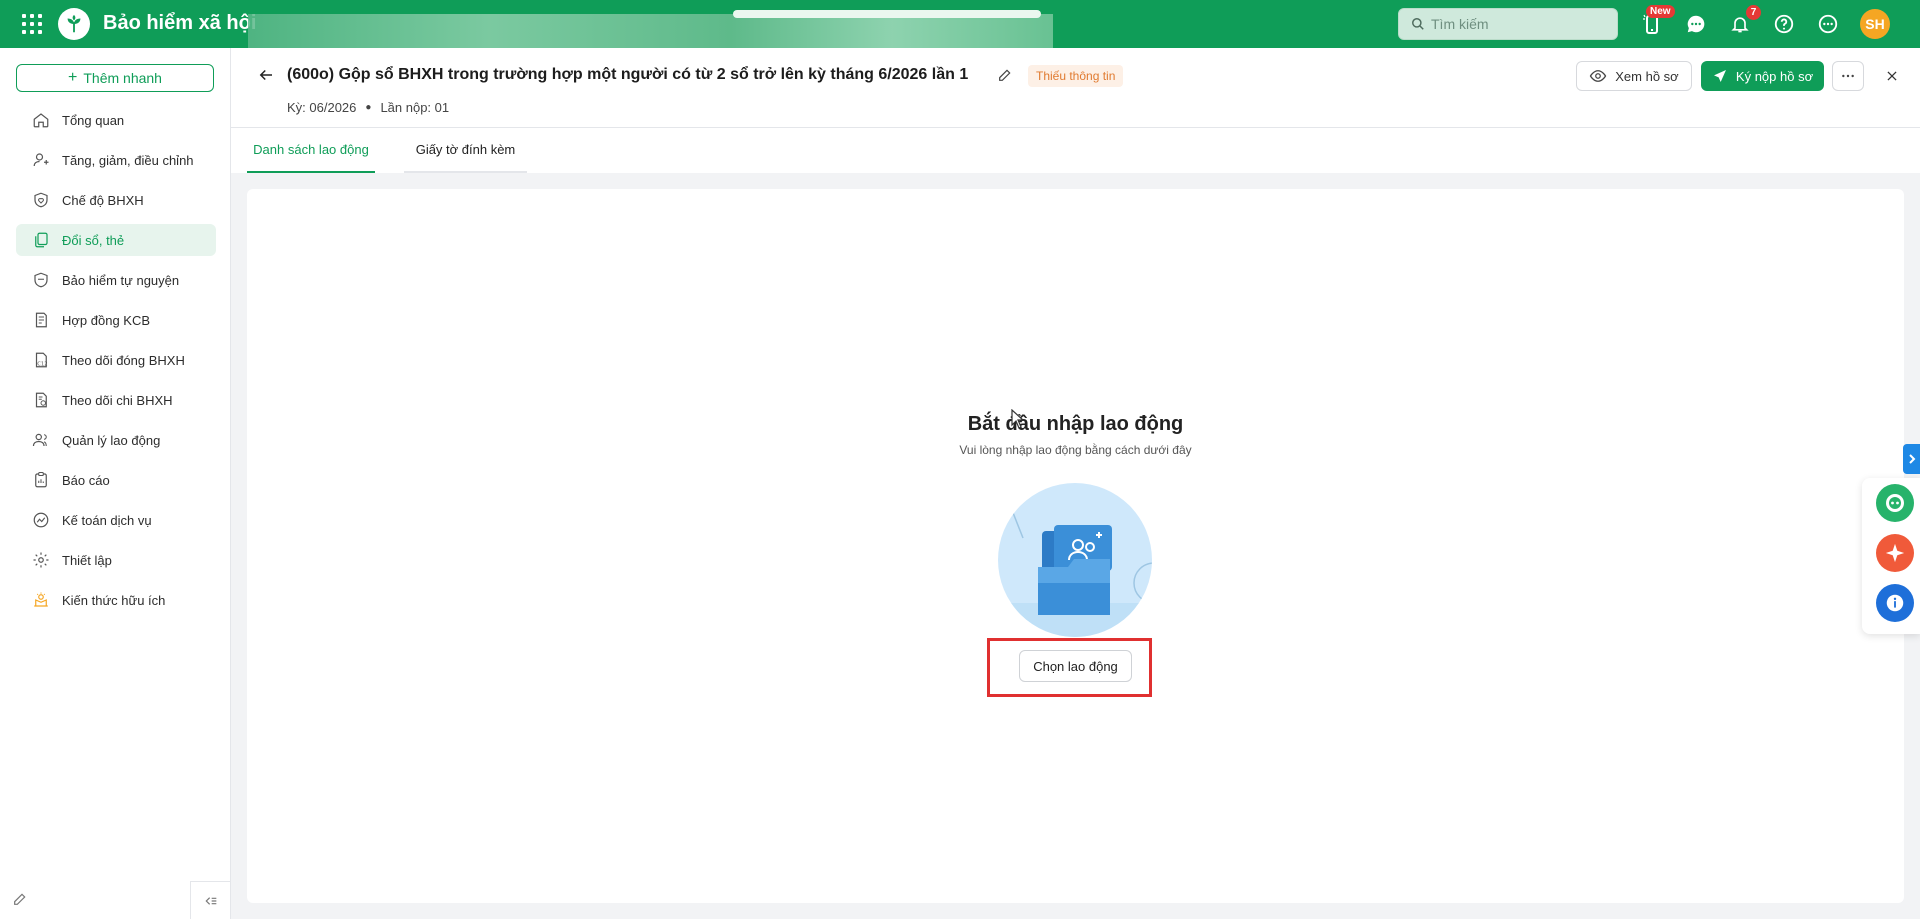  I want to click on mouse-cursor-icon, so click(1018, 419).